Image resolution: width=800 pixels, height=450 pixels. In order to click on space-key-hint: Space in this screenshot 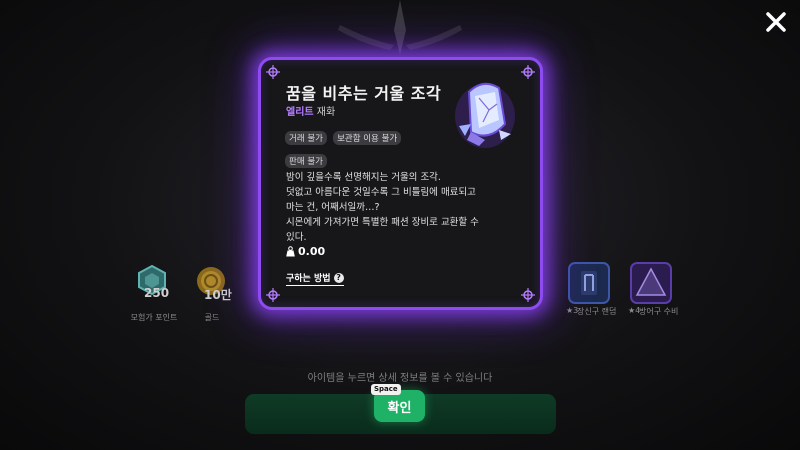, I will do `click(386, 389)`.